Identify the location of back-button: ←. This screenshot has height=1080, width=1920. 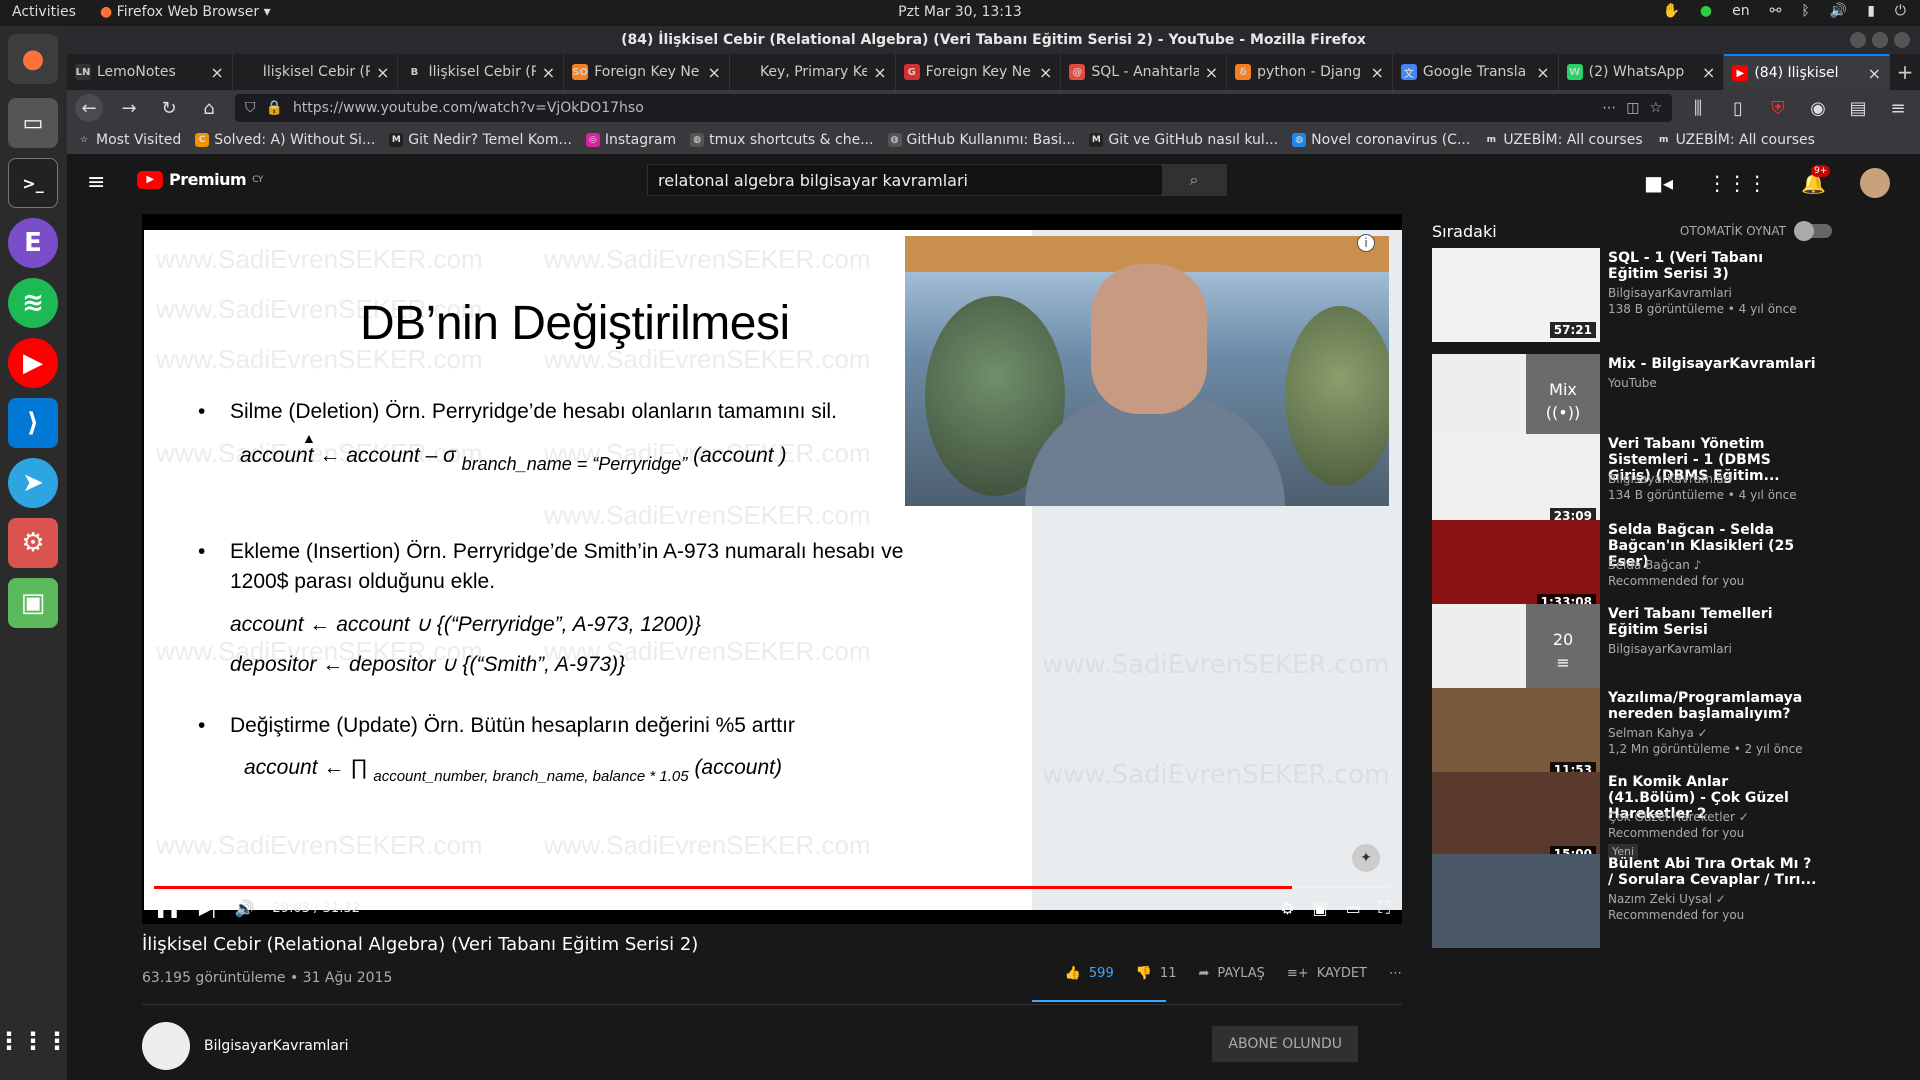
(89, 108).